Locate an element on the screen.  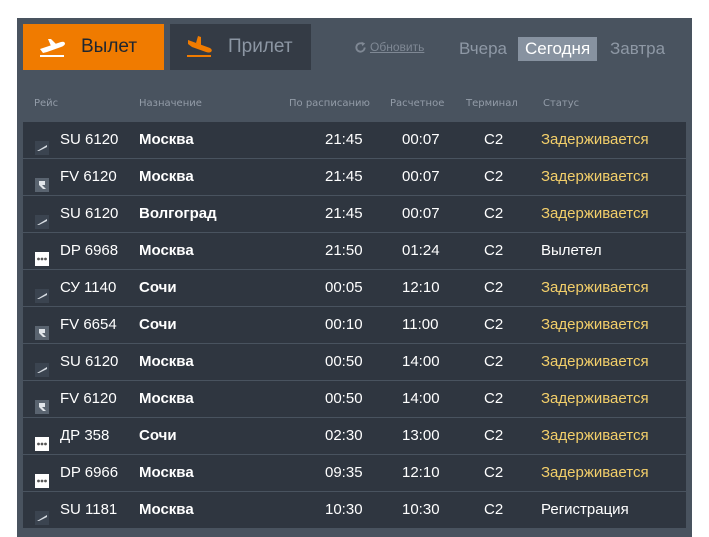
estimated-time: 01:24 is located at coordinates (421, 250).